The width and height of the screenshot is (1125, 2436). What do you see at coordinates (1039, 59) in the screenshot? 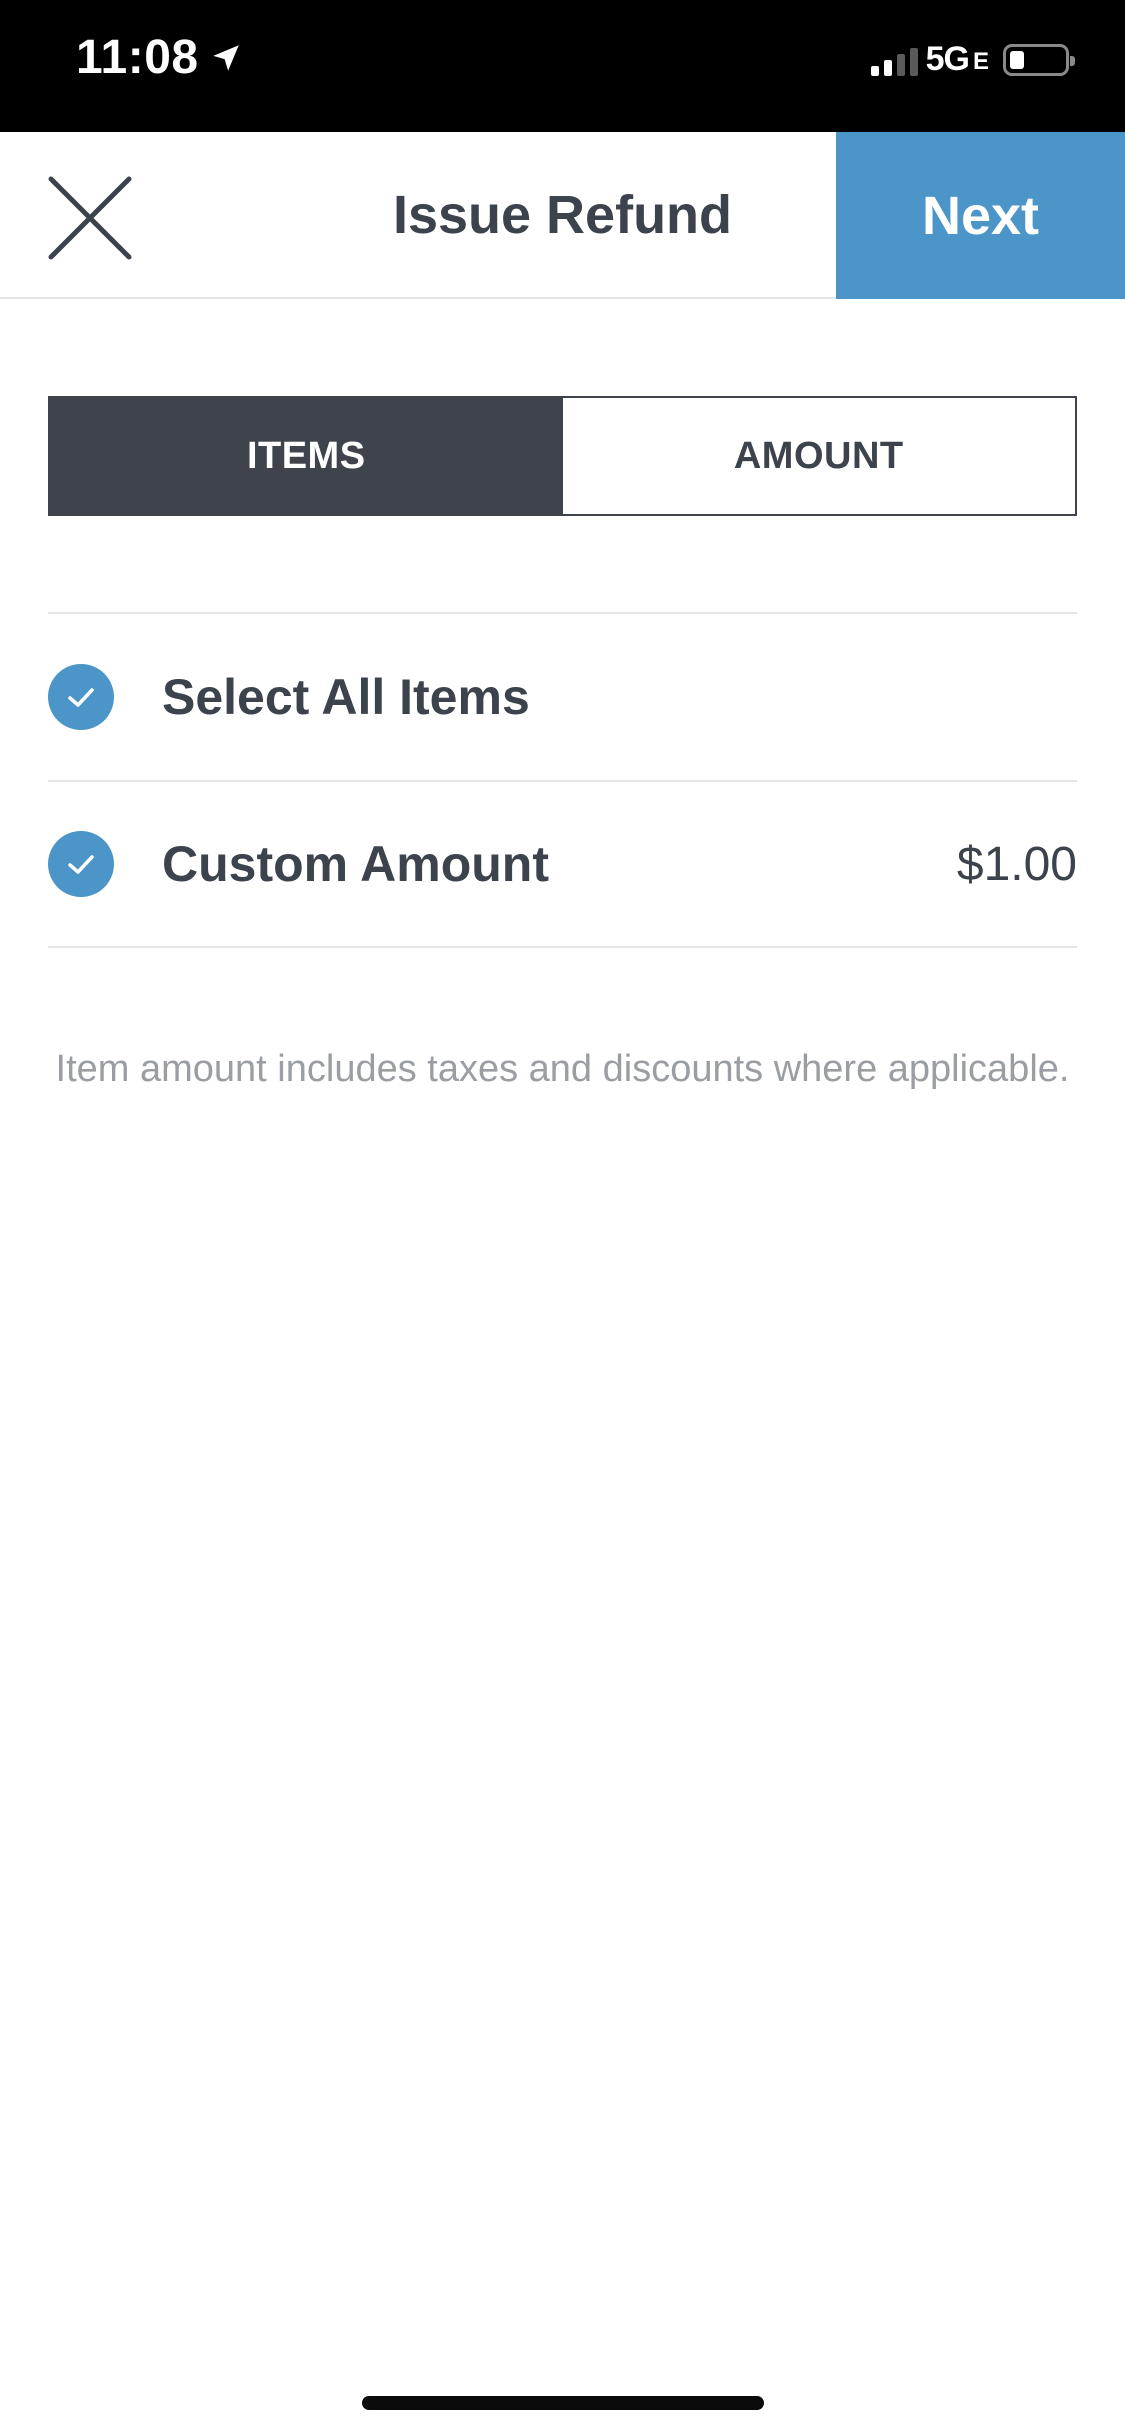
I see `battery-low-icon` at bounding box center [1039, 59].